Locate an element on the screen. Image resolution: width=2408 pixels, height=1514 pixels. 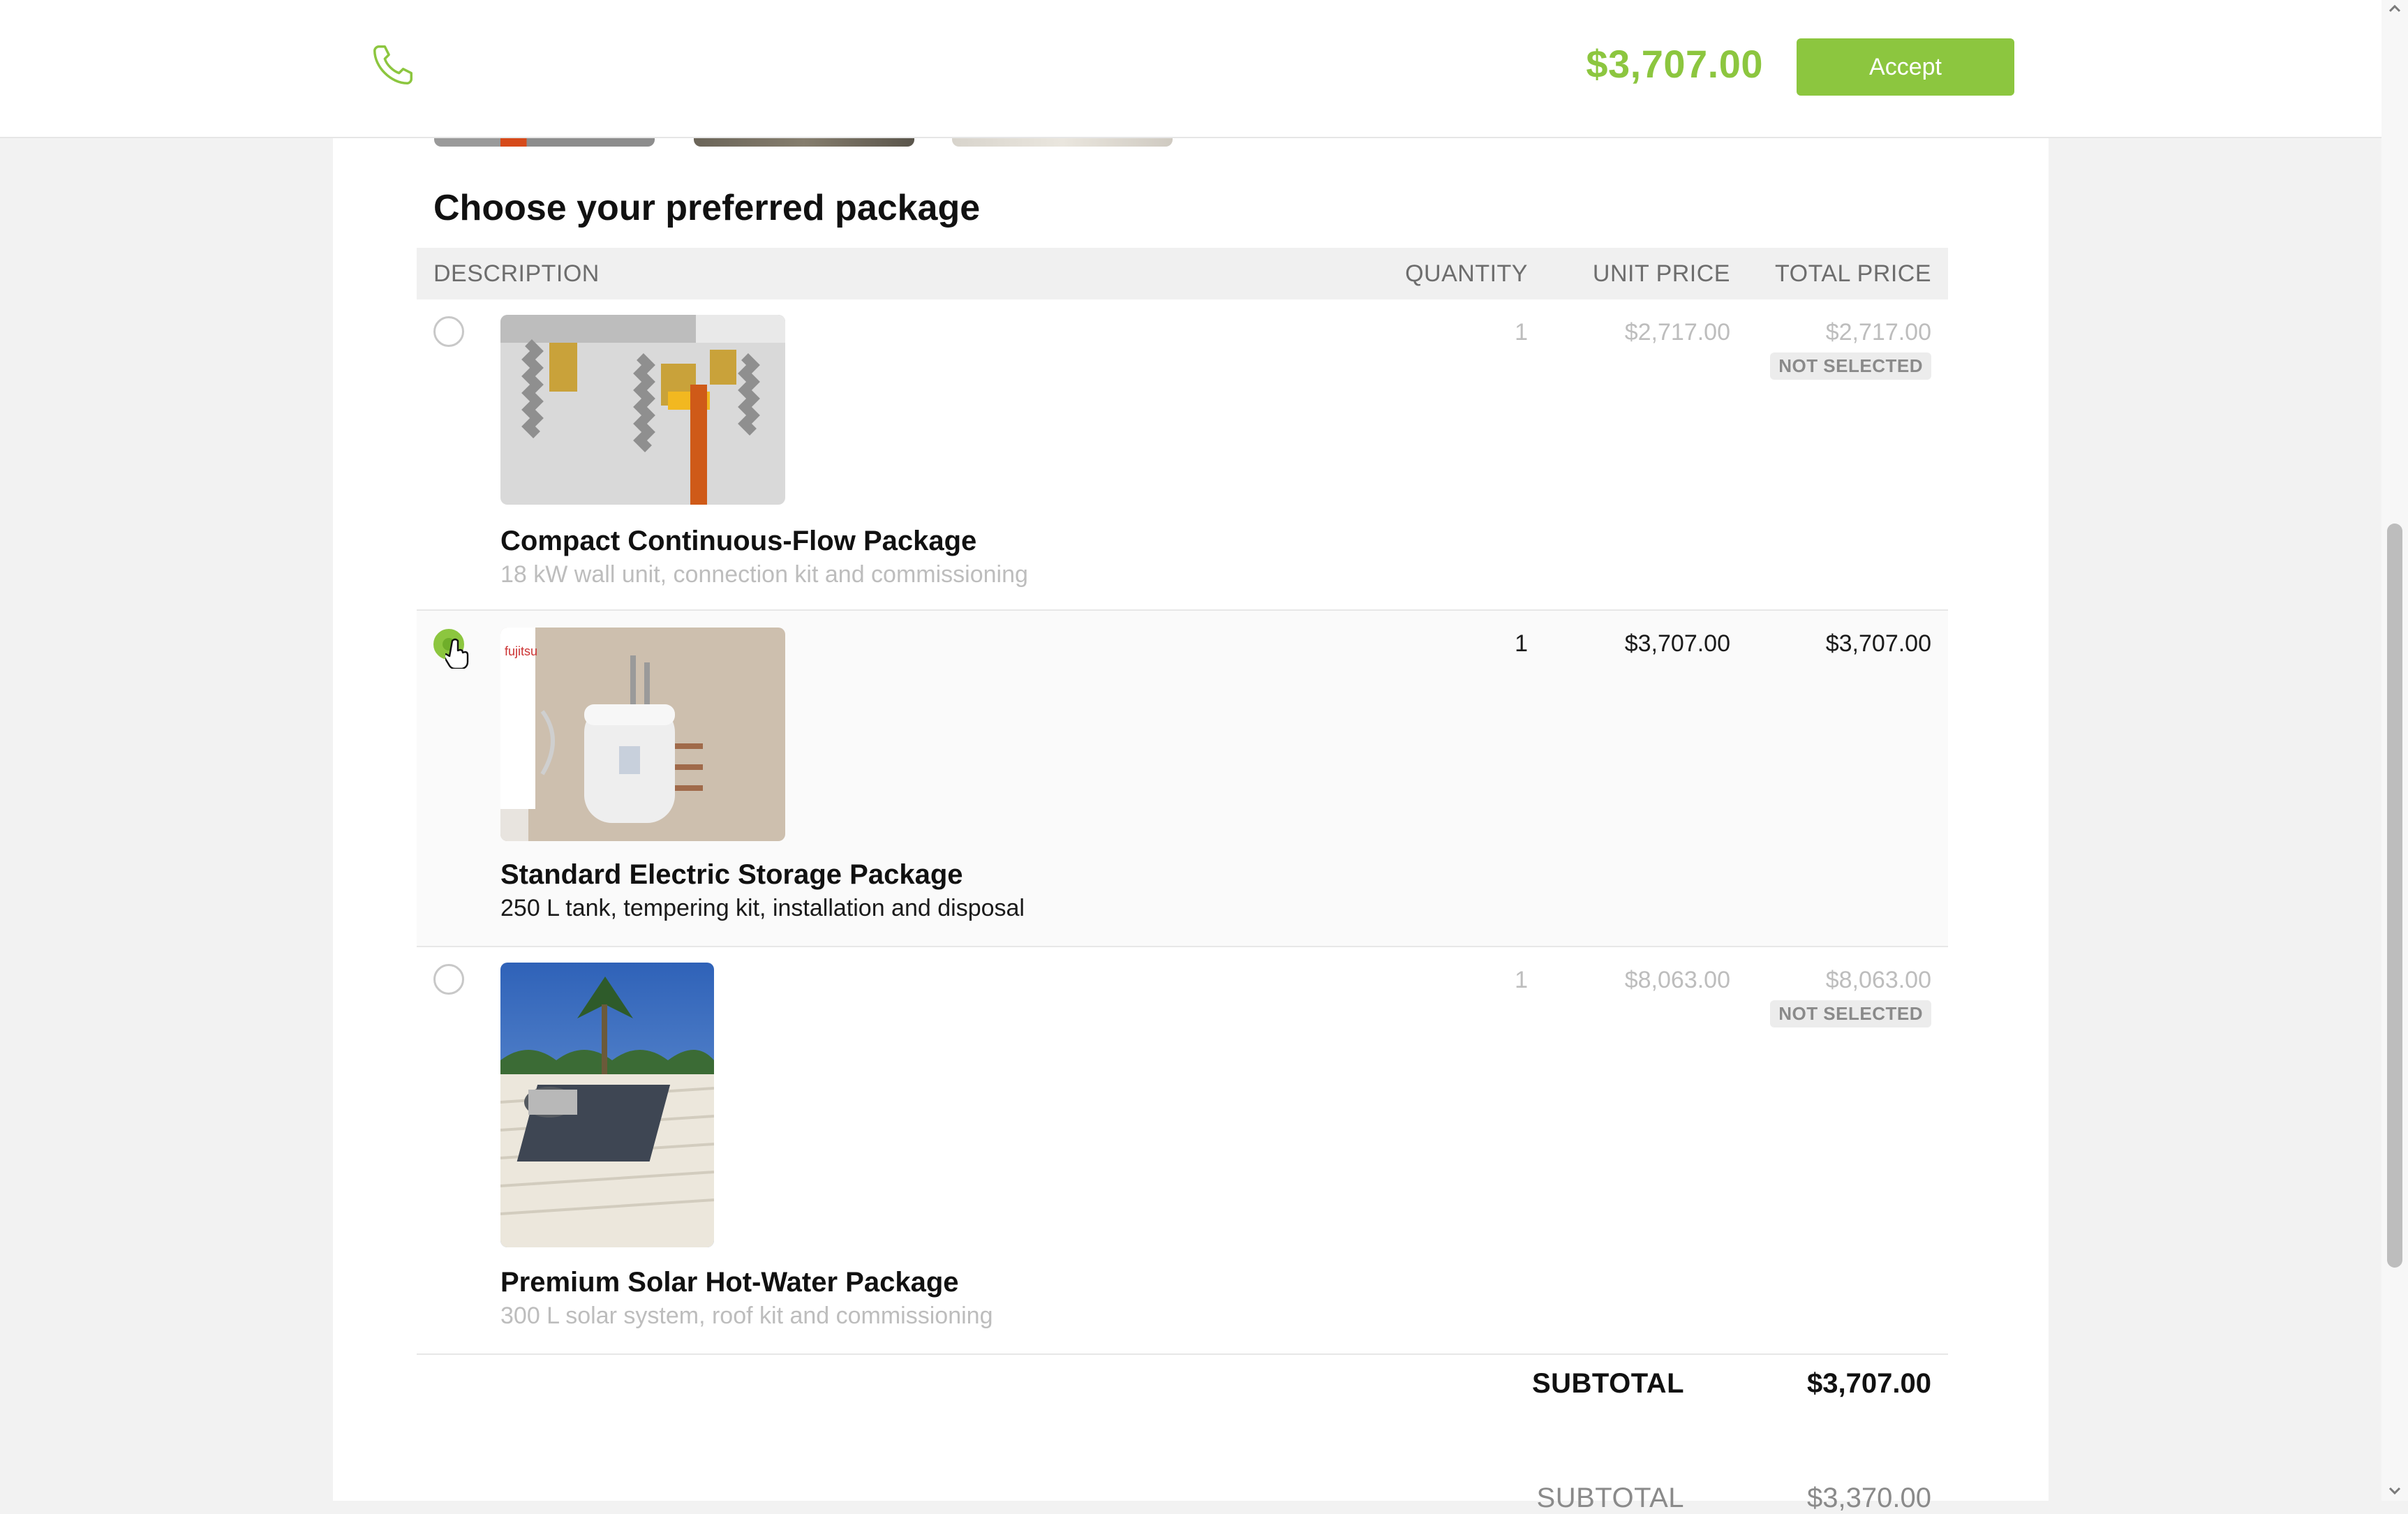
package-unit-price: $2,717.00 is located at coordinates (1677, 332).